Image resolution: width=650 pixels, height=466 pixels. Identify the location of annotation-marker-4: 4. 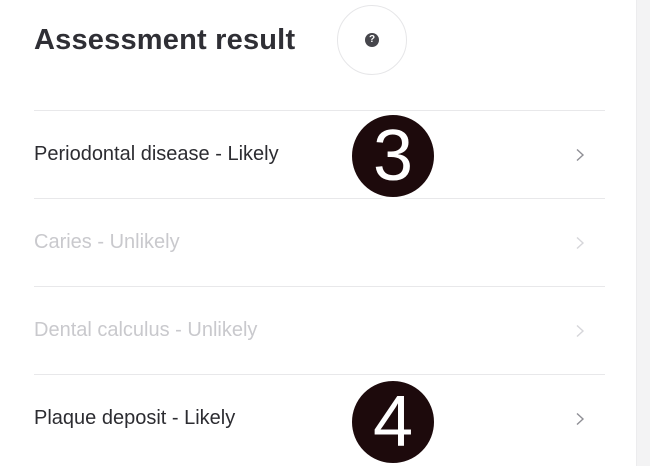
(393, 422).